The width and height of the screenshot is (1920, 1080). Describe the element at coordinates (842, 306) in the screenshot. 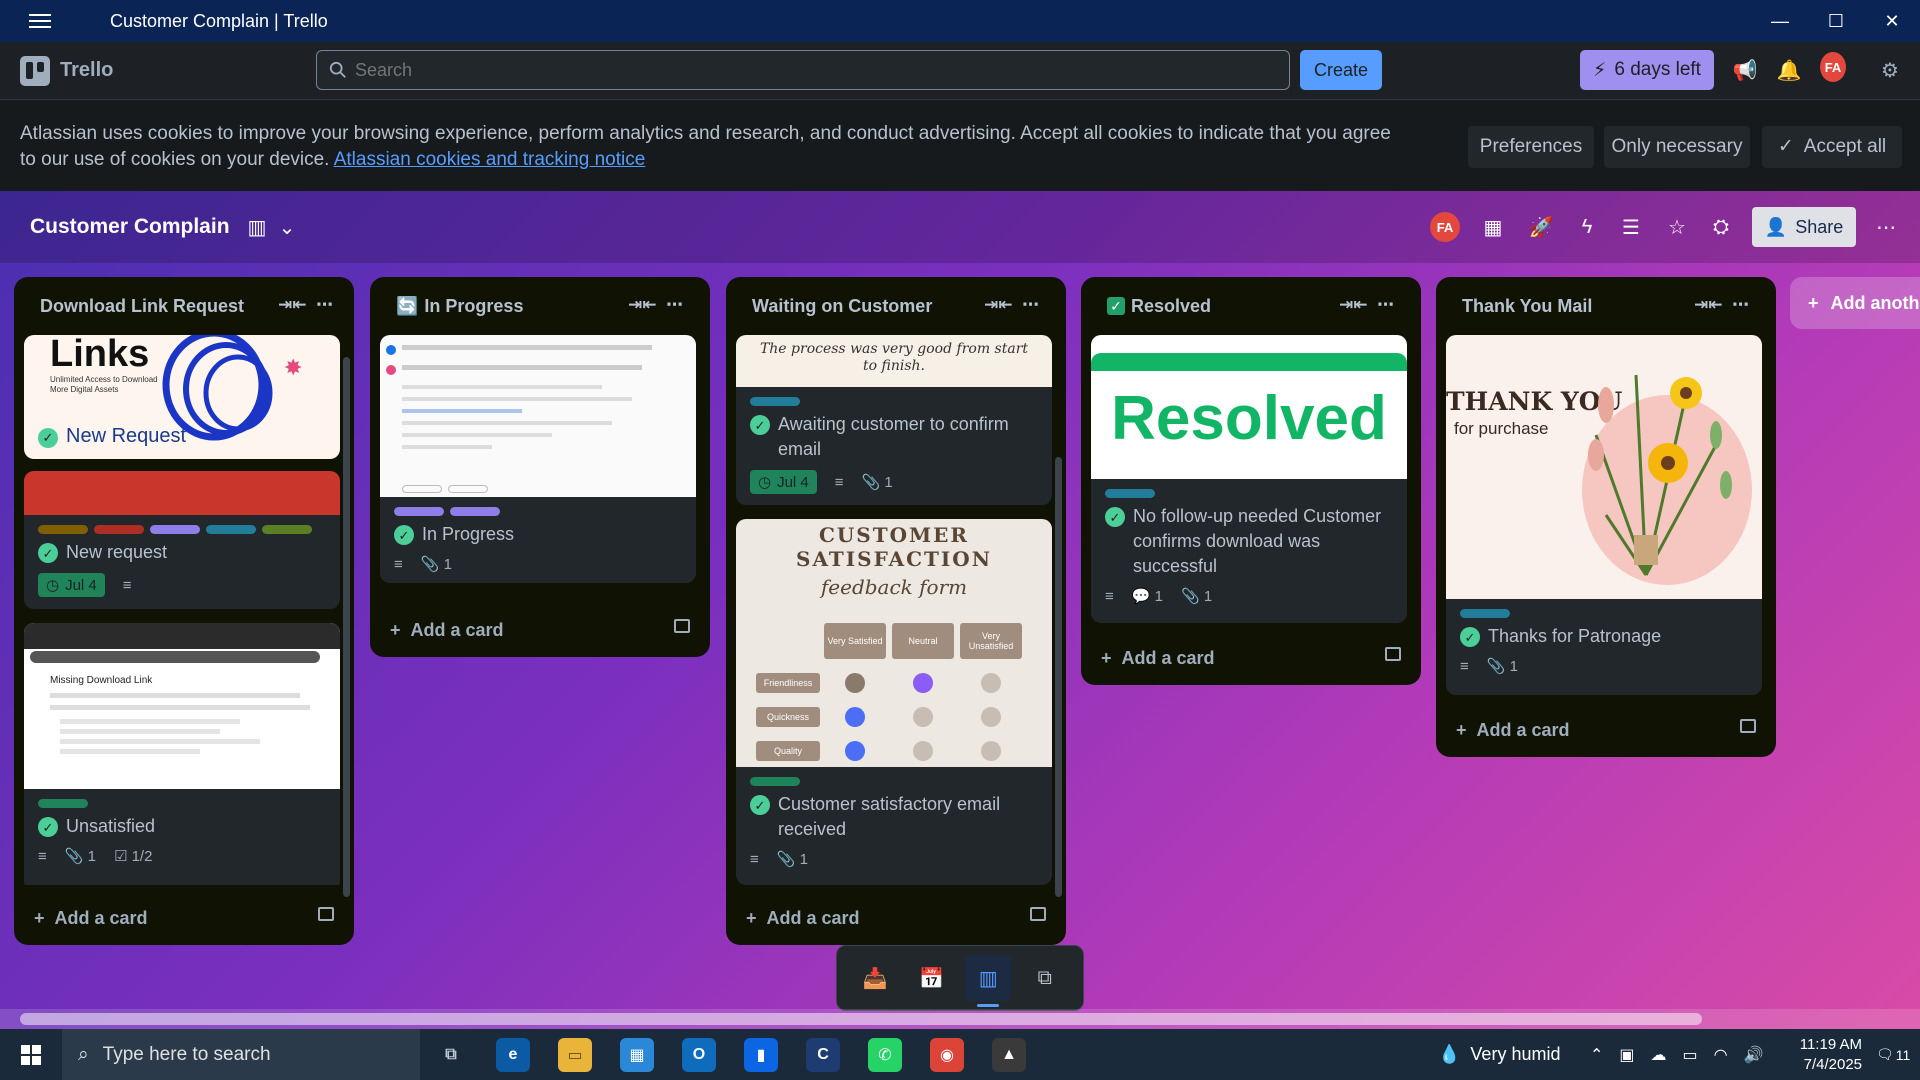

I see `list-title: Waiting on Customer` at that location.